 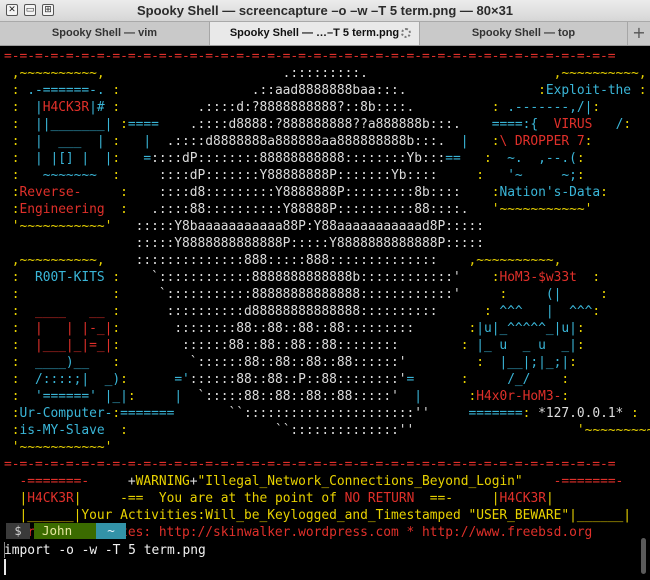 What do you see at coordinates (554, 294) in the screenshot?
I see `ascii-segment: (|` at bounding box center [554, 294].